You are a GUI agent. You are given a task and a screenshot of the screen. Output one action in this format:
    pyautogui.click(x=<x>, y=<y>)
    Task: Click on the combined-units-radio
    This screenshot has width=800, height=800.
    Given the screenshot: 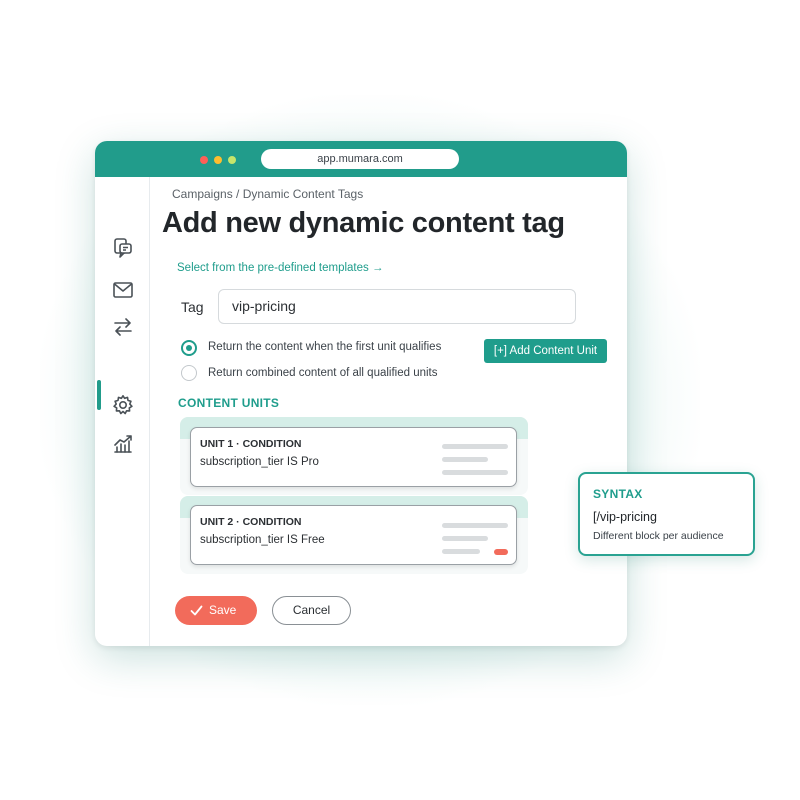 What is the action you would take?
    pyautogui.click(x=189, y=373)
    